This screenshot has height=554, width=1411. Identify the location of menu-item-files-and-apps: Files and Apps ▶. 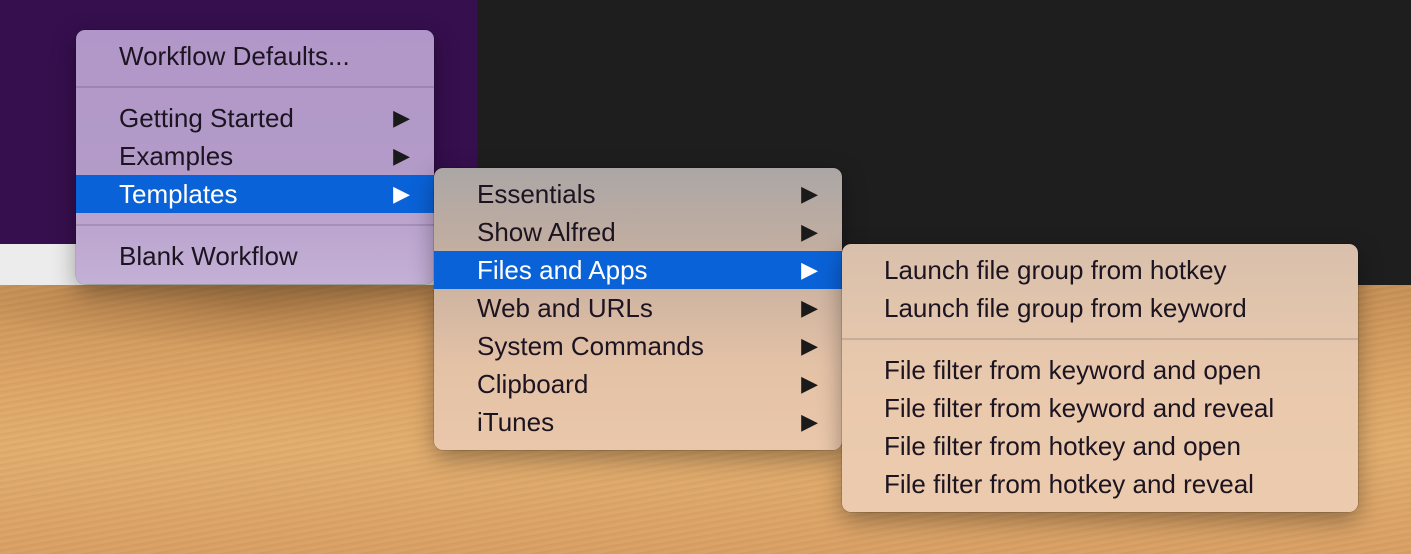
(638, 270).